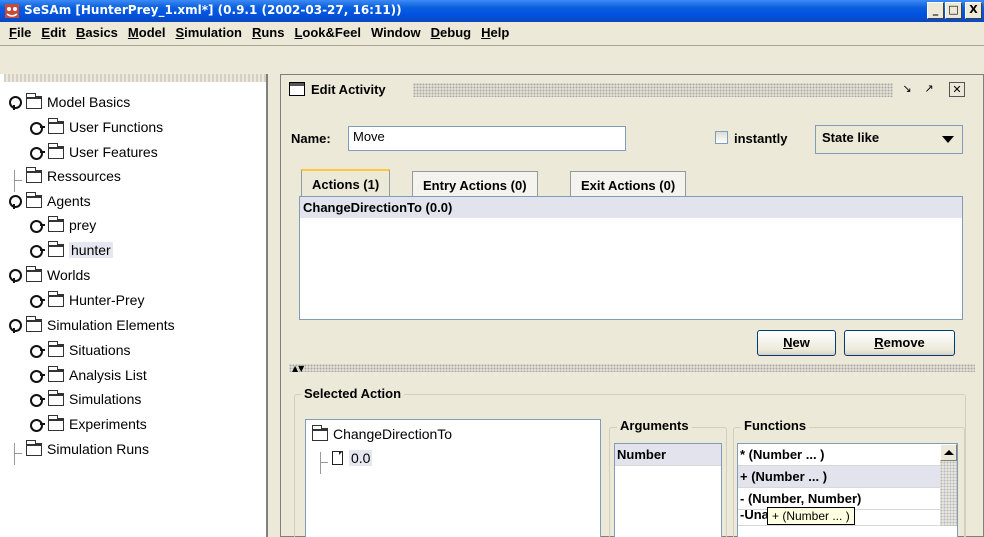 This screenshot has width=984, height=537. Describe the element at coordinates (88, 375) in the screenshot. I see `tree-node-analysis-list: Analysis List` at that location.